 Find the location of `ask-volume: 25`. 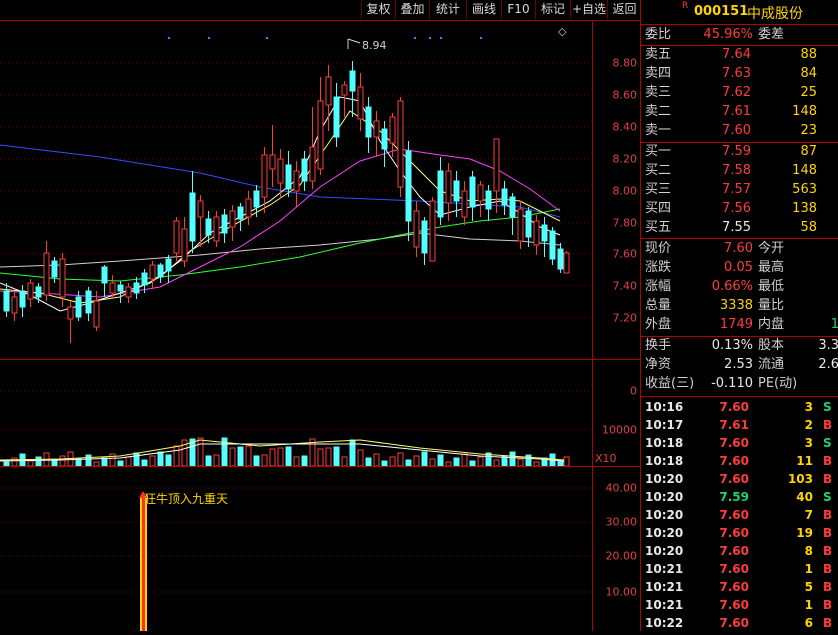

ask-volume: 25 is located at coordinates (808, 92).